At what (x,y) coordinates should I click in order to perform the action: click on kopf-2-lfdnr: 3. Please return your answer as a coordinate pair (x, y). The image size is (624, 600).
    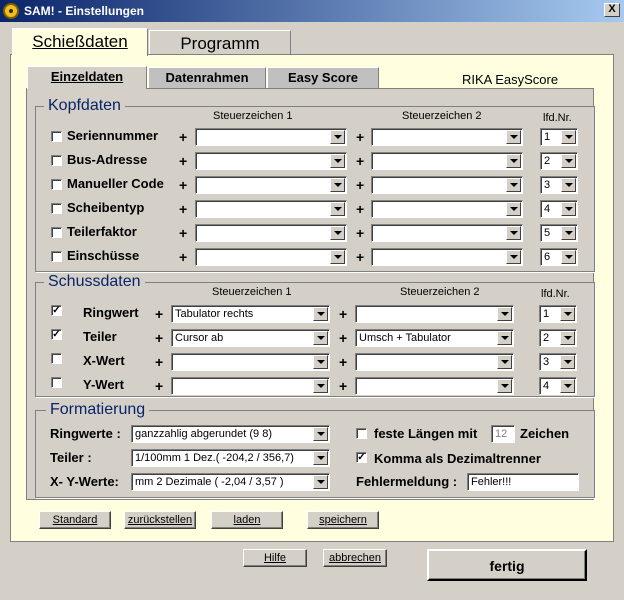
    Looking at the image, I should click on (559, 185).